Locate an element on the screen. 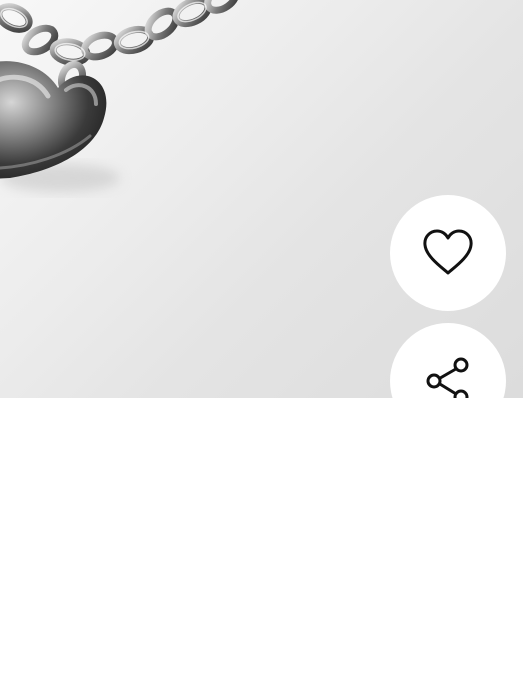  like-button is located at coordinates (448, 253).